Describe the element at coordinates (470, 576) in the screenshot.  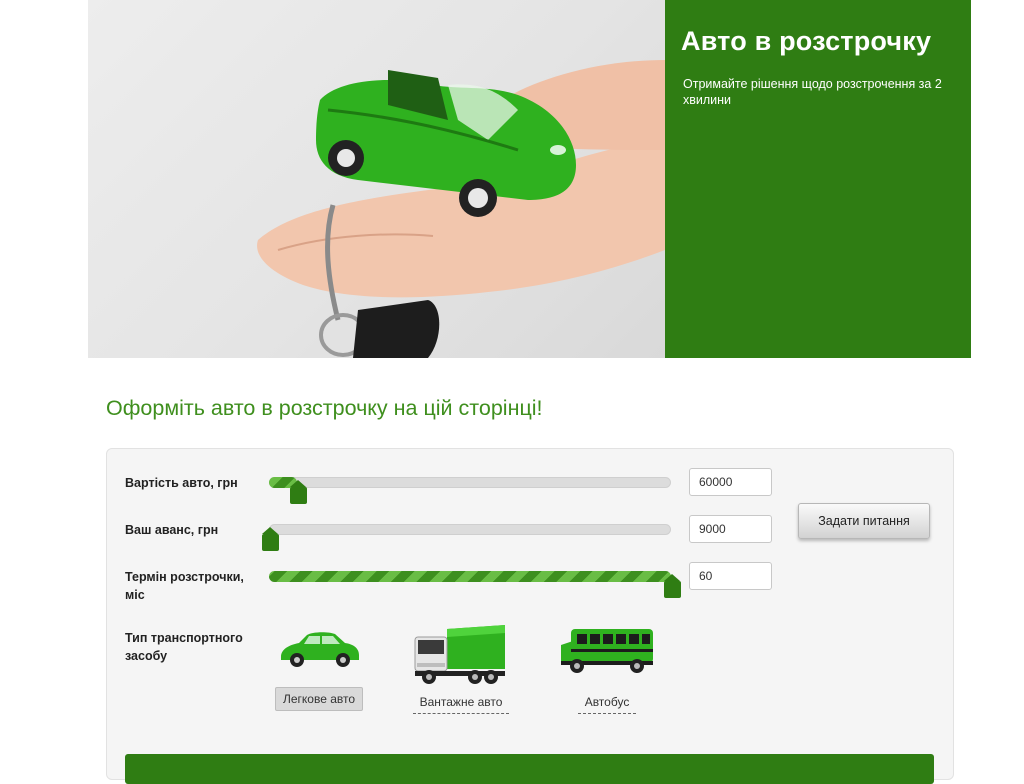
I see `term-slider-fill` at that location.